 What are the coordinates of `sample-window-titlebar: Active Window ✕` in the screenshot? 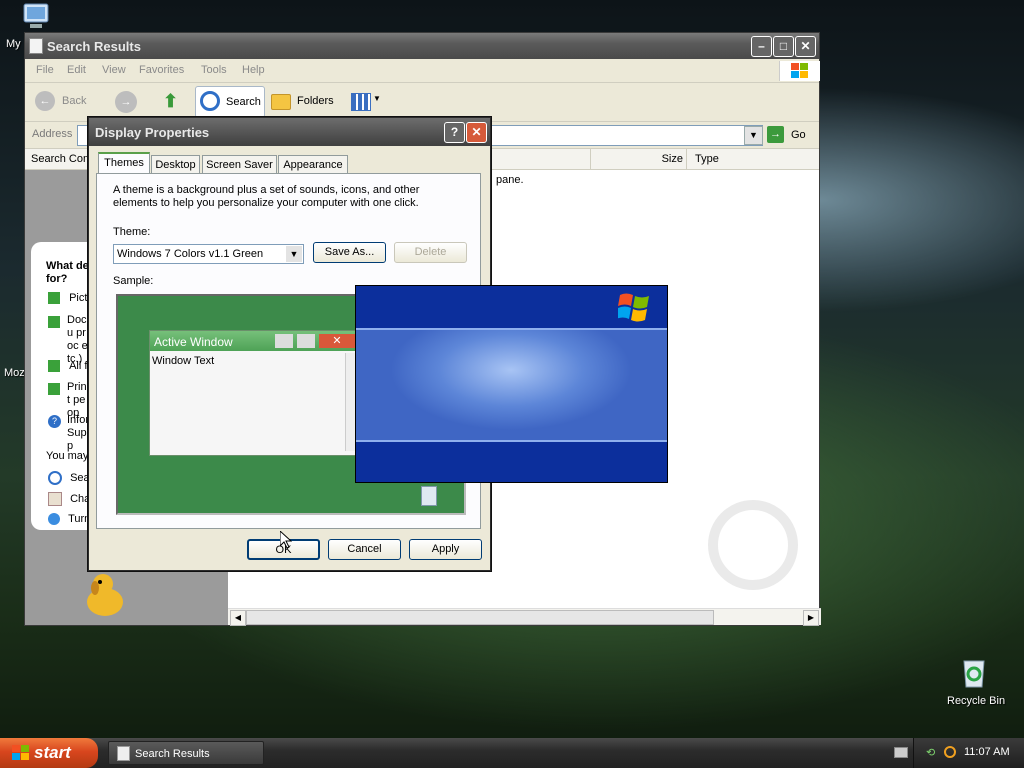 It's located at (270, 341).